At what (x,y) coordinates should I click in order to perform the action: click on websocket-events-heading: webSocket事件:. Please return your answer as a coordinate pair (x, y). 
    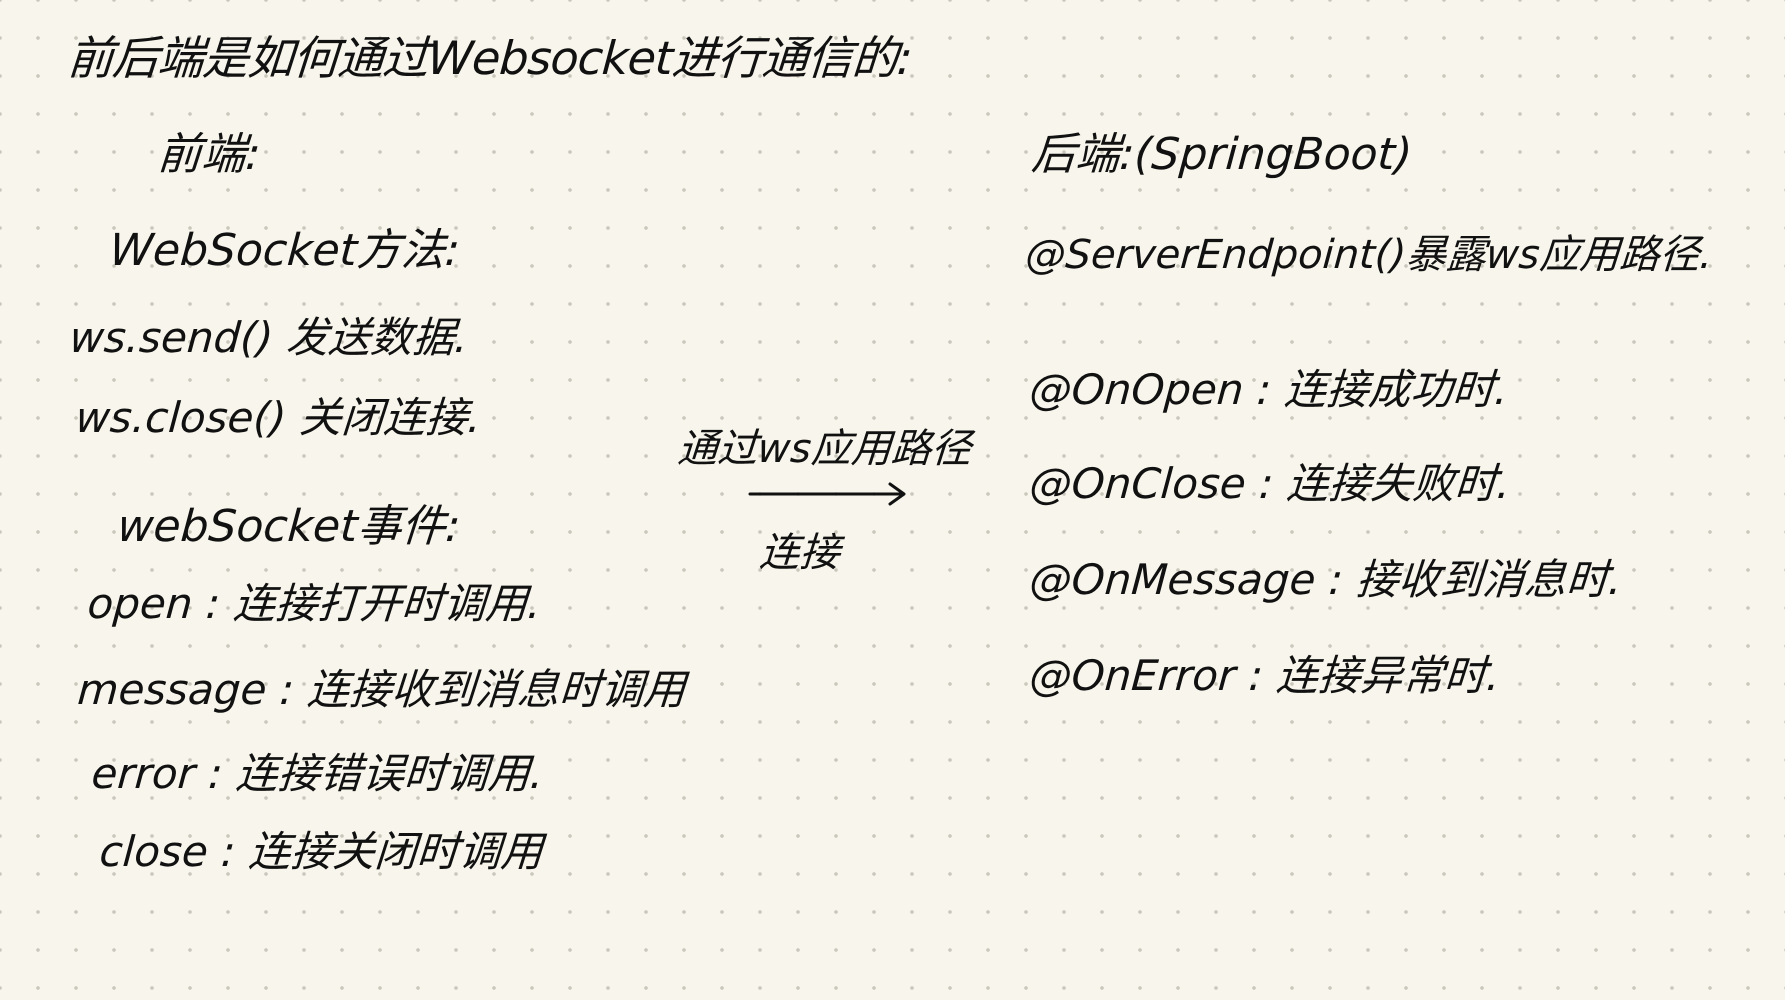
    Looking at the image, I should click on (289, 526).